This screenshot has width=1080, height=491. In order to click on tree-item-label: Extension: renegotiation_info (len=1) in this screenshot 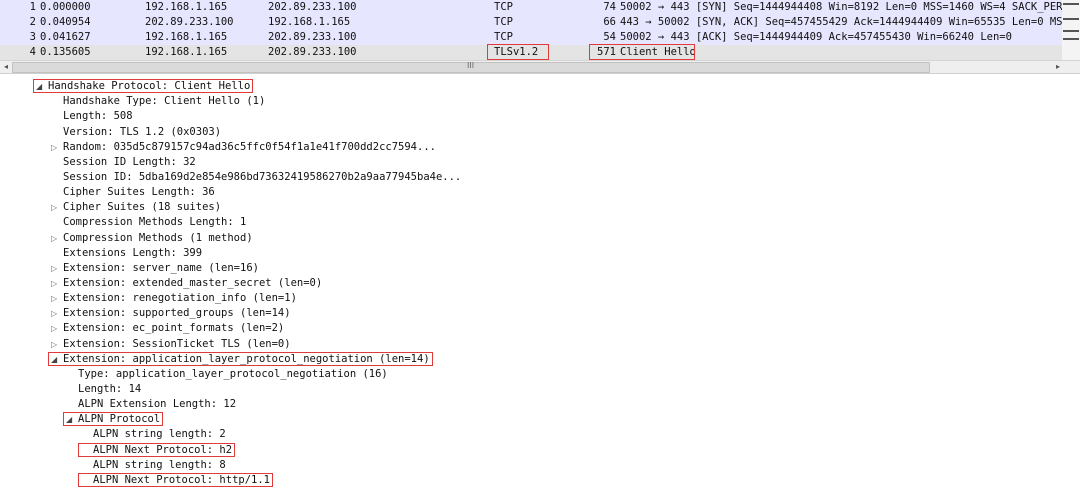, I will do `click(180, 298)`.